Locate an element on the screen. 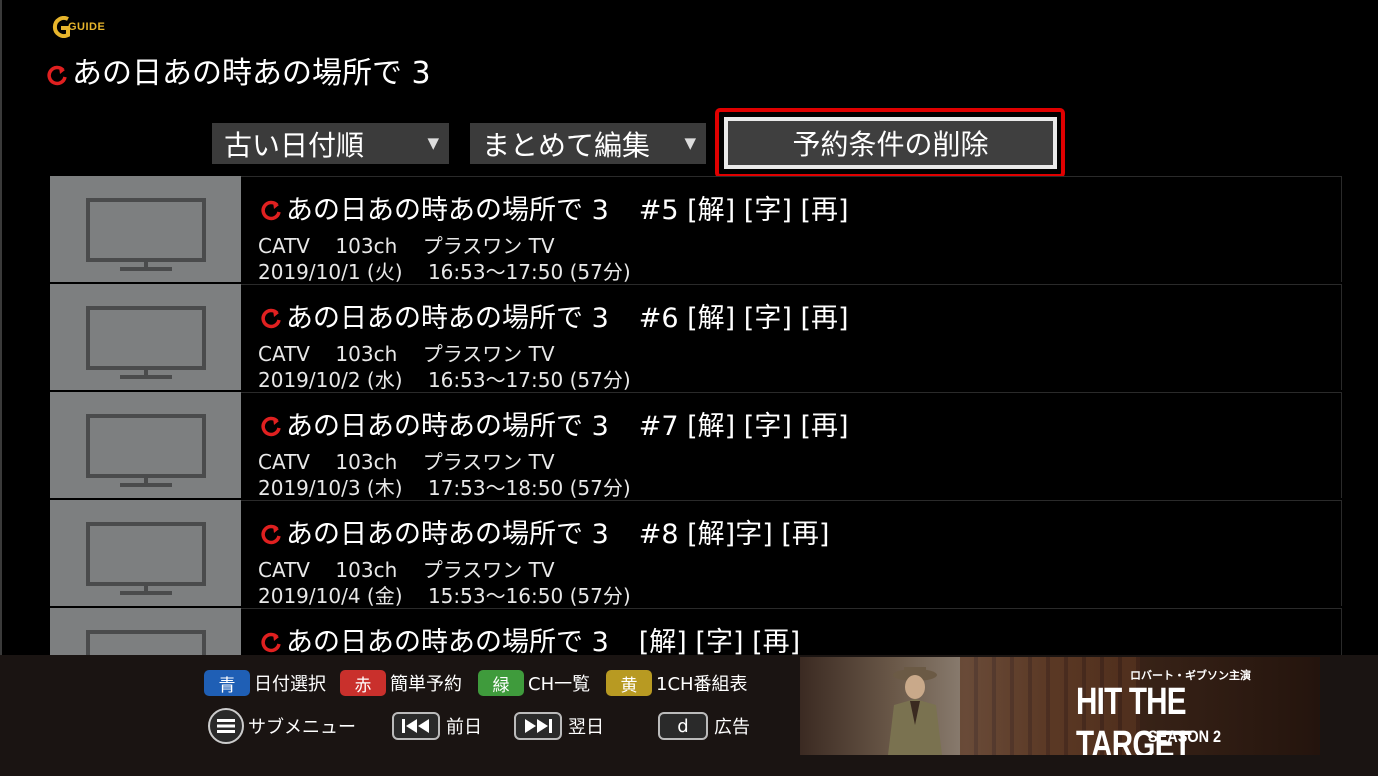 Image resolution: width=1378 pixels, height=776 pixels. green-key-label: CH一覧 is located at coordinates (559, 684).